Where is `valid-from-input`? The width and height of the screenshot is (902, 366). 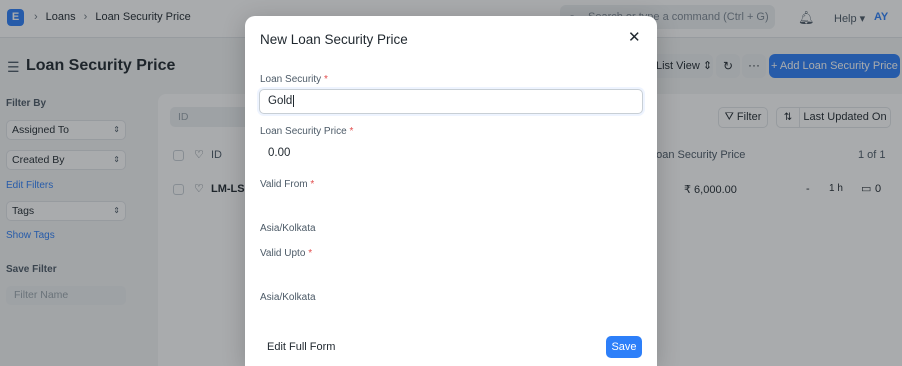
valid-from-input is located at coordinates (451, 206).